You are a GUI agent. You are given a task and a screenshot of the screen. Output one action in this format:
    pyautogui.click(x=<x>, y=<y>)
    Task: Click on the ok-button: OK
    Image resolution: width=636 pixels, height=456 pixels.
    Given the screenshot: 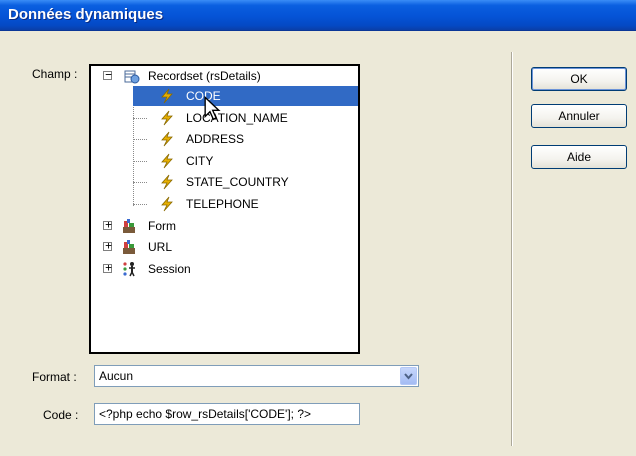 What is the action you would take?
    pyautogui.click(x=579, y=79)
    